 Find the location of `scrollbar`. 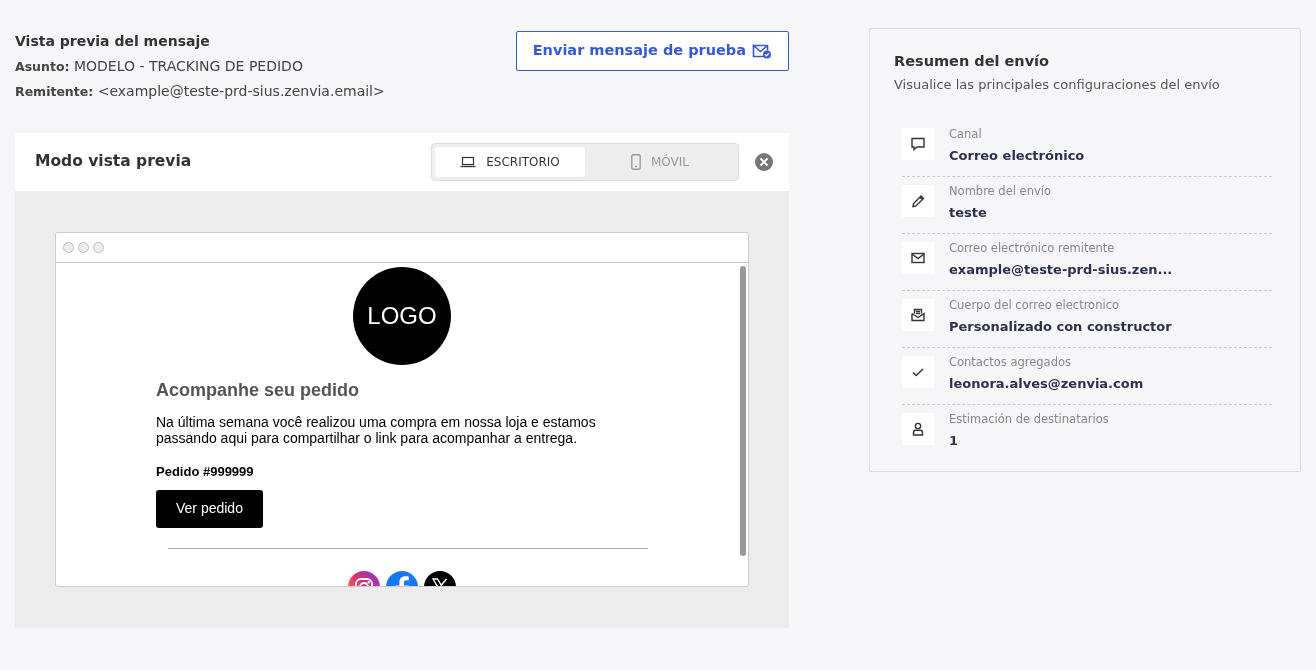

scrollbar is located at coordinates (743, 411).